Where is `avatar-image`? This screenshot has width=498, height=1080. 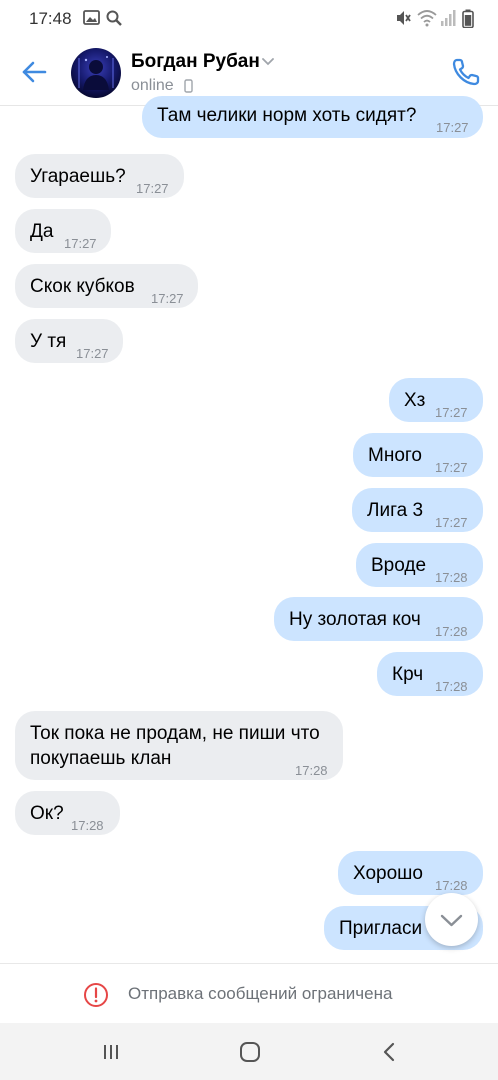 avatar-image is located at coordinates (96, 73).